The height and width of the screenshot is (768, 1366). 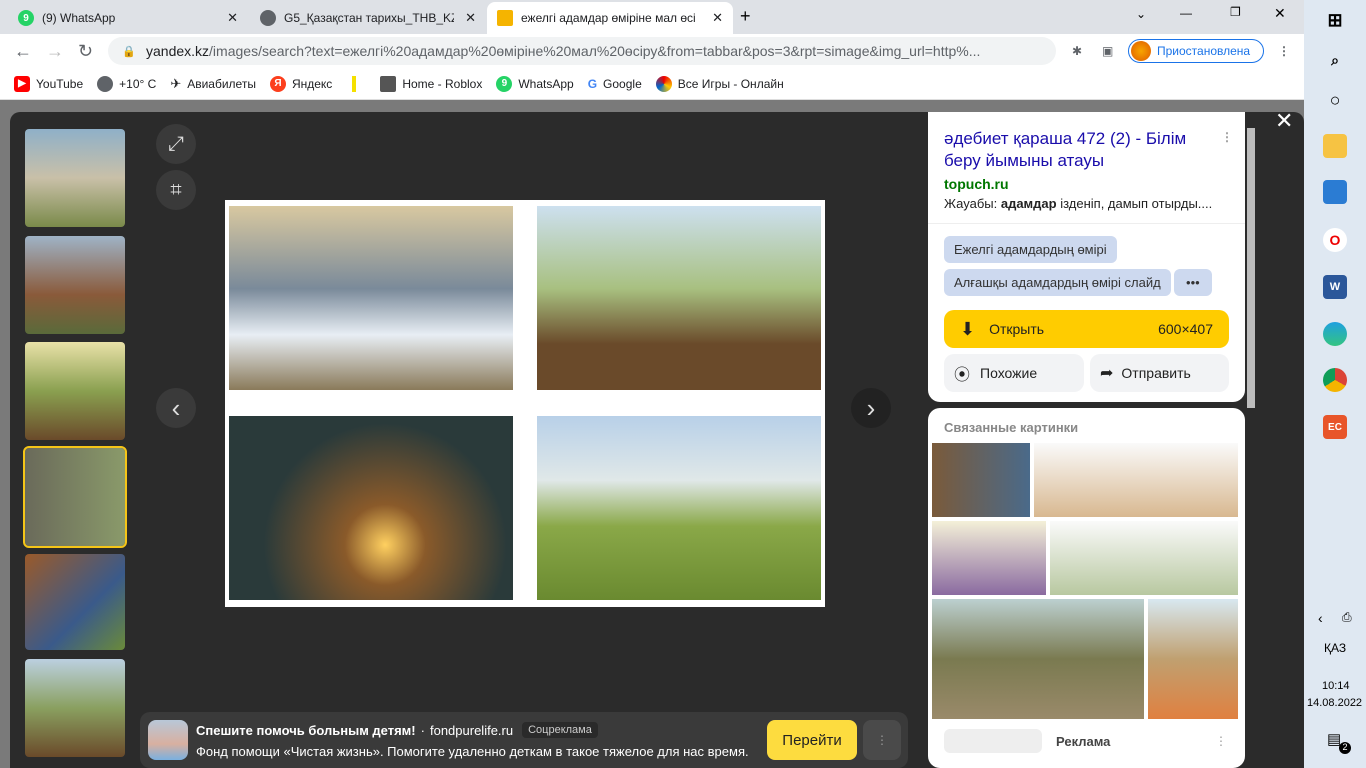 I want to click on bookmark-label: Яндекс, so click(x=312, y=83).